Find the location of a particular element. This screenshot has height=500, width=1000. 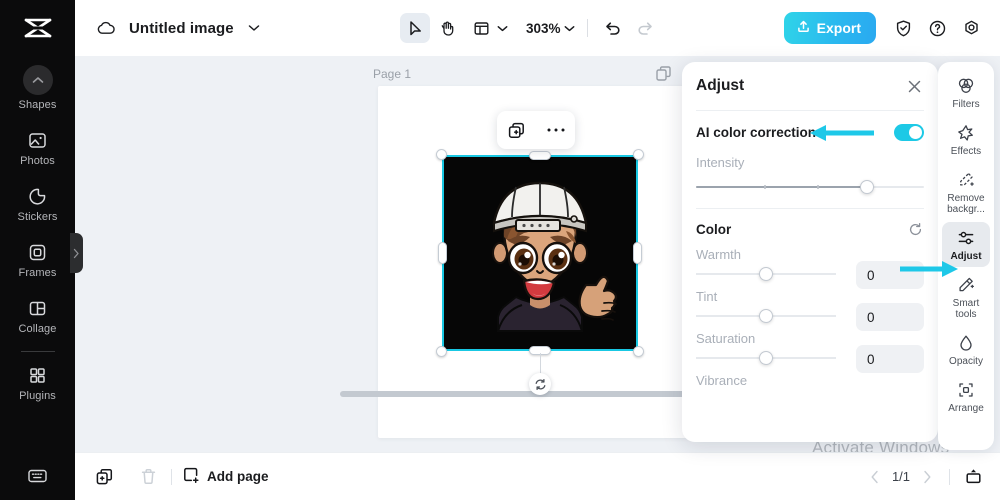

right-rail-item-arrange: Arrange is located at coordinates (966, 396).